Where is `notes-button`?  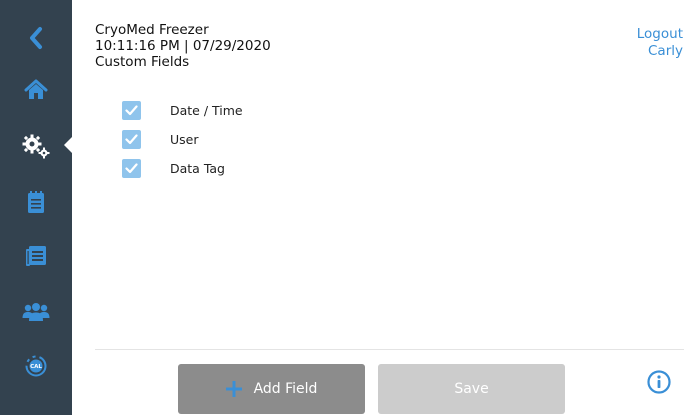
notes-button is located at coordinates (36, 202).